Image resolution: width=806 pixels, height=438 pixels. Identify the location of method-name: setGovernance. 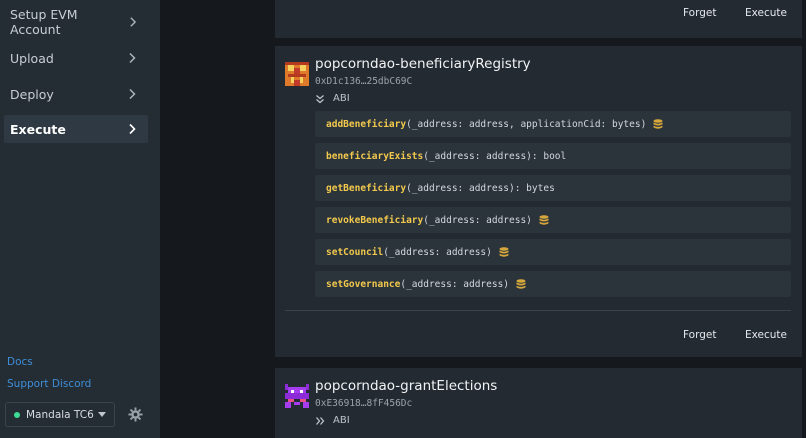
(363, 284).